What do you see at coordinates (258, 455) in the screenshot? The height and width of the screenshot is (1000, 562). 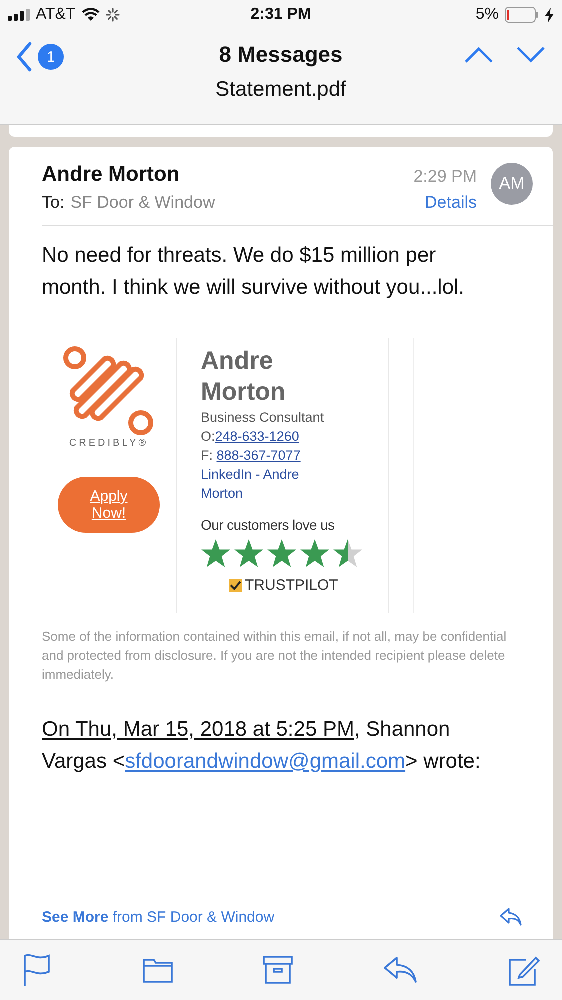 I see `fax-phone-link: 888-367-7077` at bounding box center [258, 455].